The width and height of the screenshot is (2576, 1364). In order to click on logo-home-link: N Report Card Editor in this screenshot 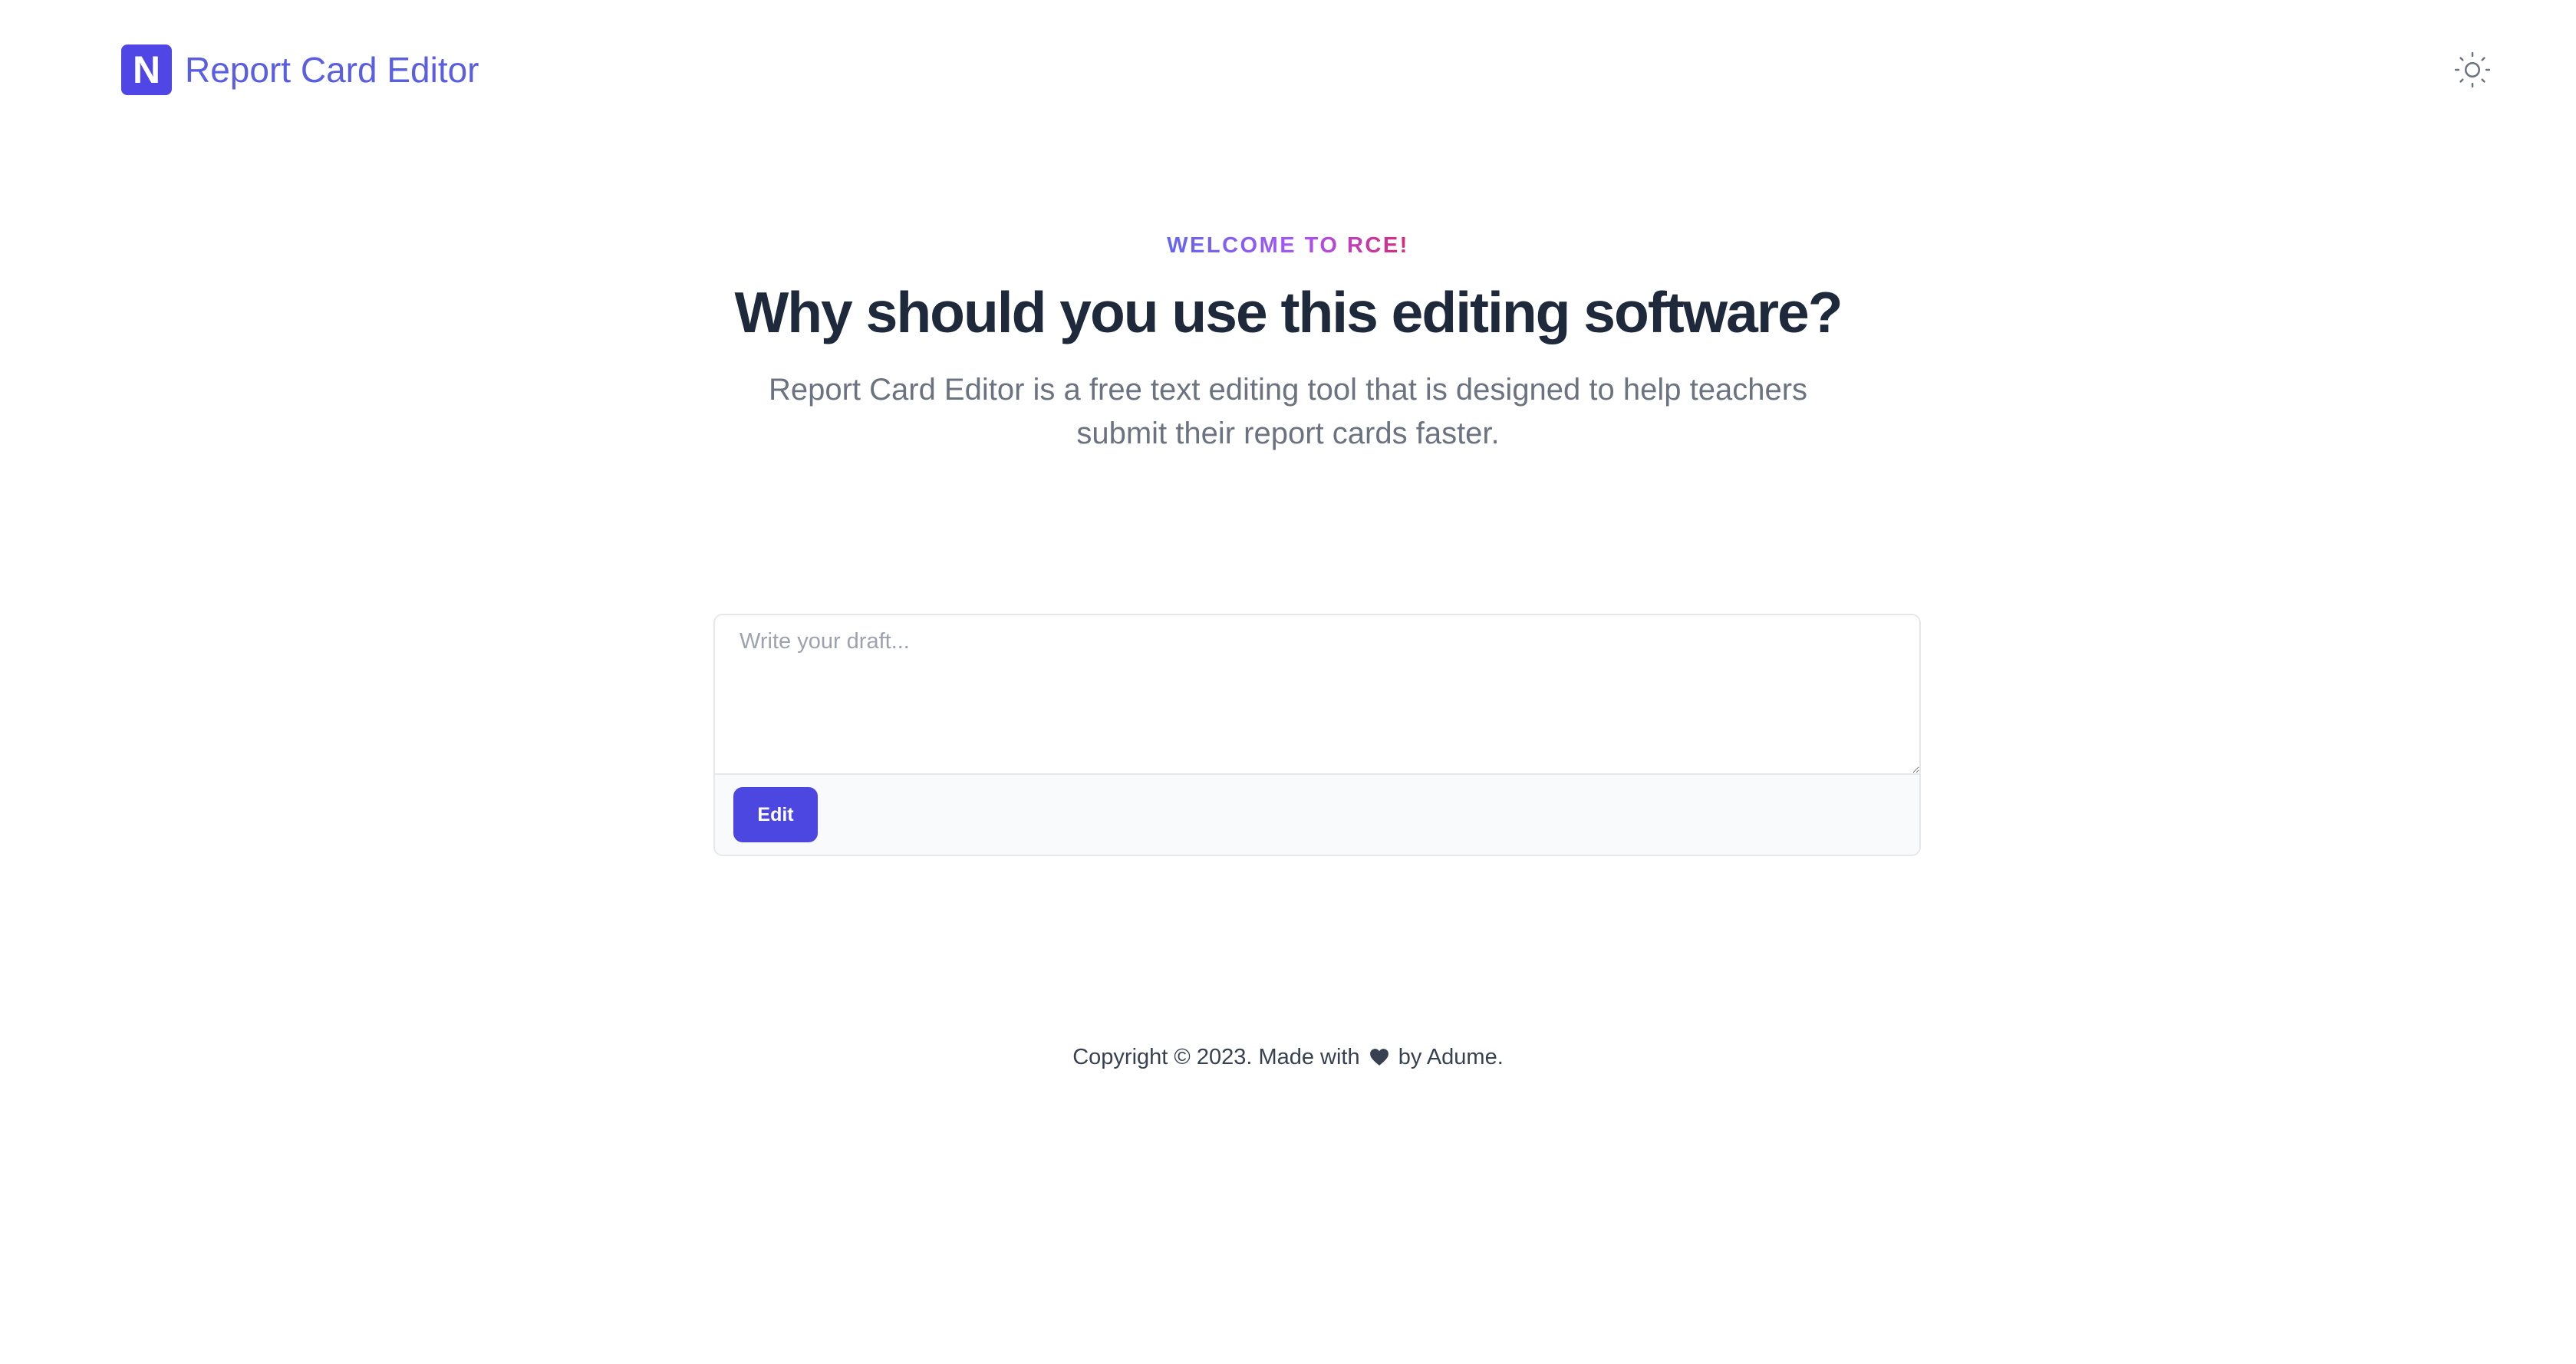, I will do `click(300, 69)`.